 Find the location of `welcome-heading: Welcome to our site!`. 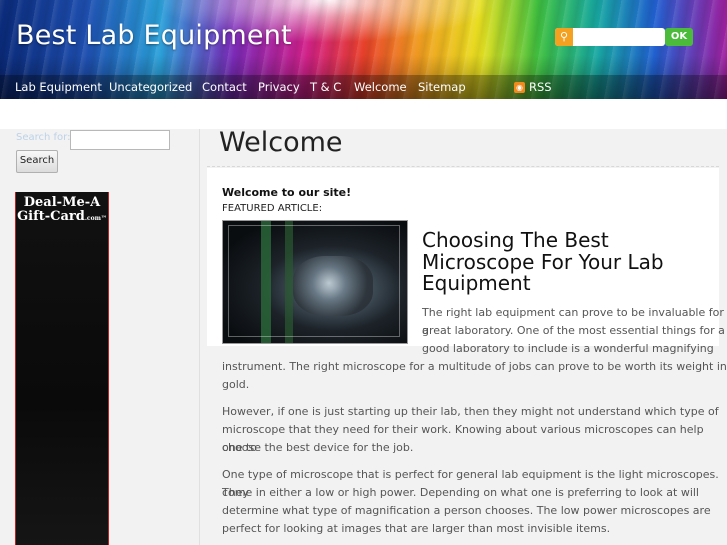

welcome-heading: Welcome to our site! is located at coordinates (287, 192).